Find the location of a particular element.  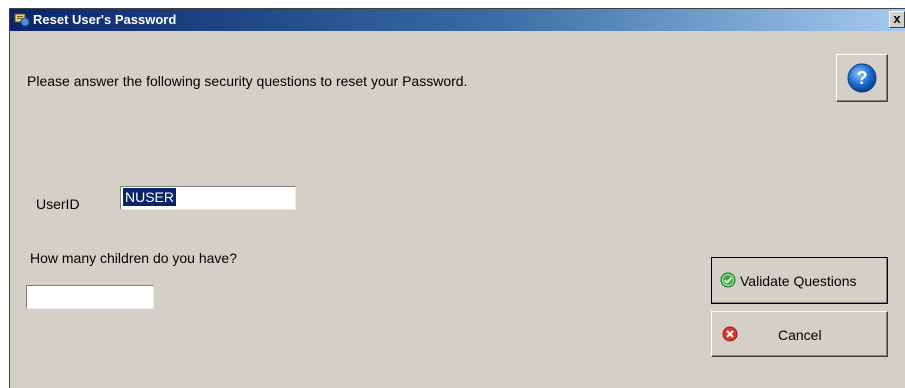

validate-questions-button: Validate Questions is located at coordinates (799, 280).